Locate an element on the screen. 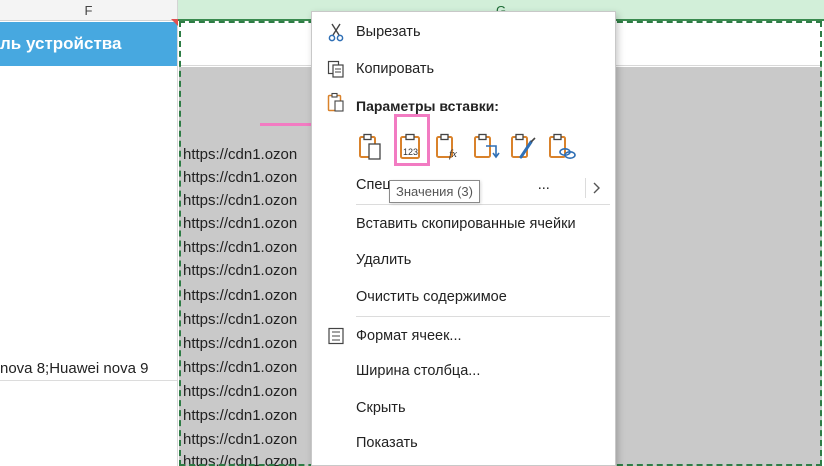 This screenshot has width=824, height=466. menu-item-hide: Скрыть is located at coordinates (463, 408).